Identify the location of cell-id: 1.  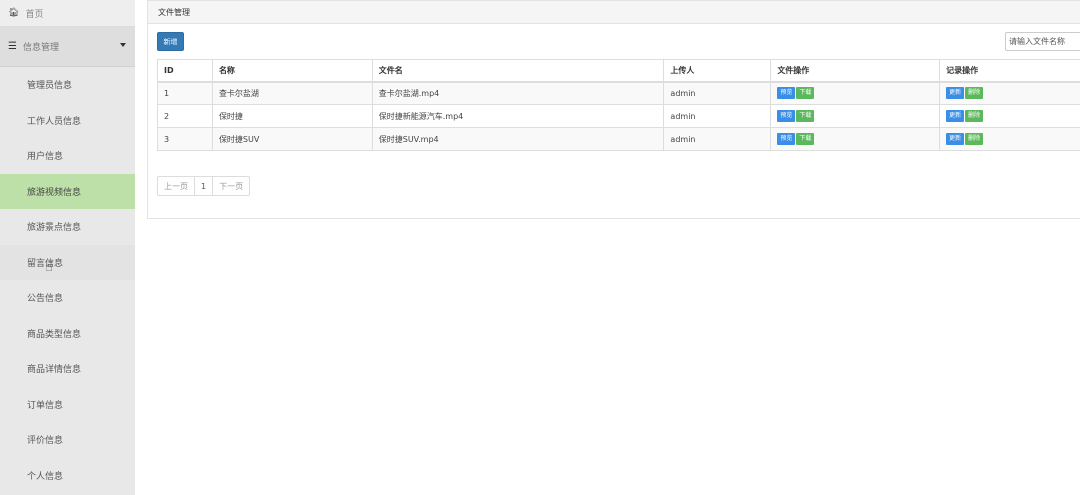
(185, 93).